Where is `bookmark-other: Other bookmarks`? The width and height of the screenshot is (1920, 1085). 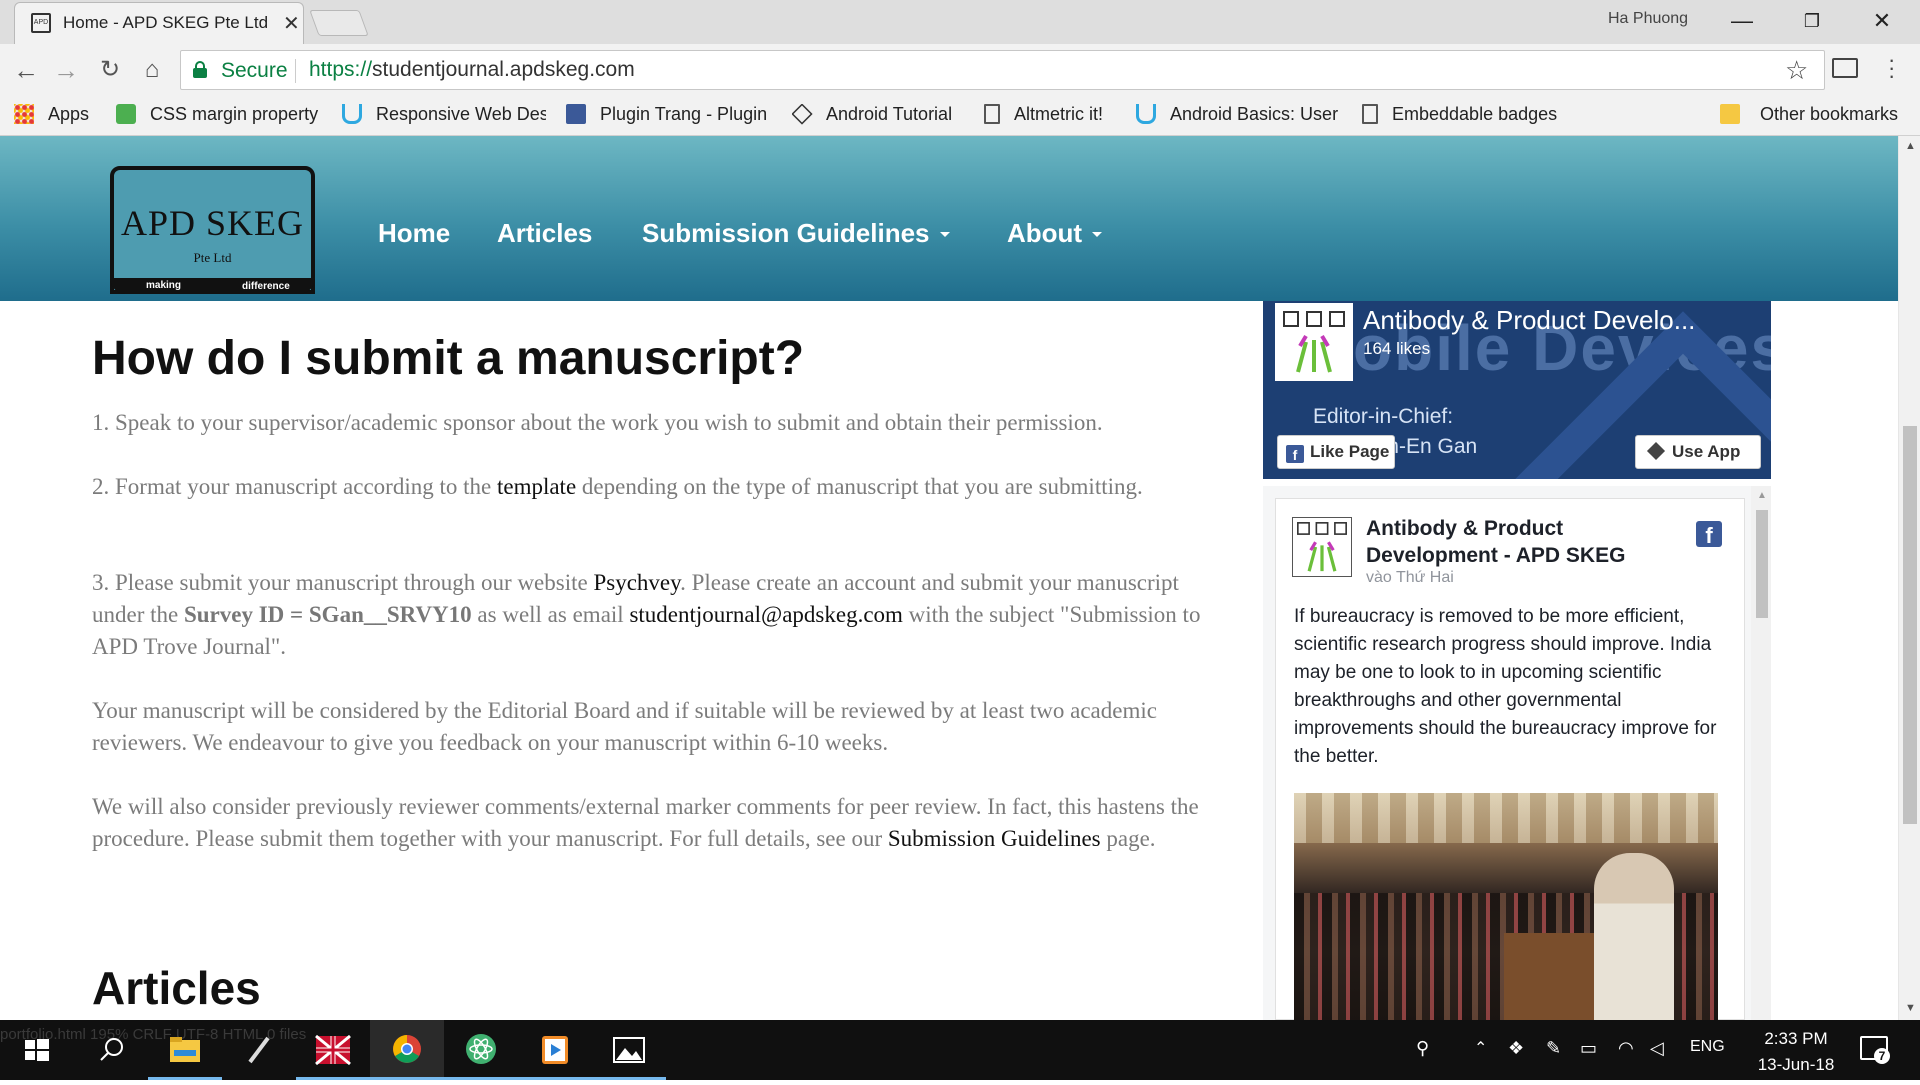
bookmark-other: Other bookmarks is located at coordinates (1816, 116).